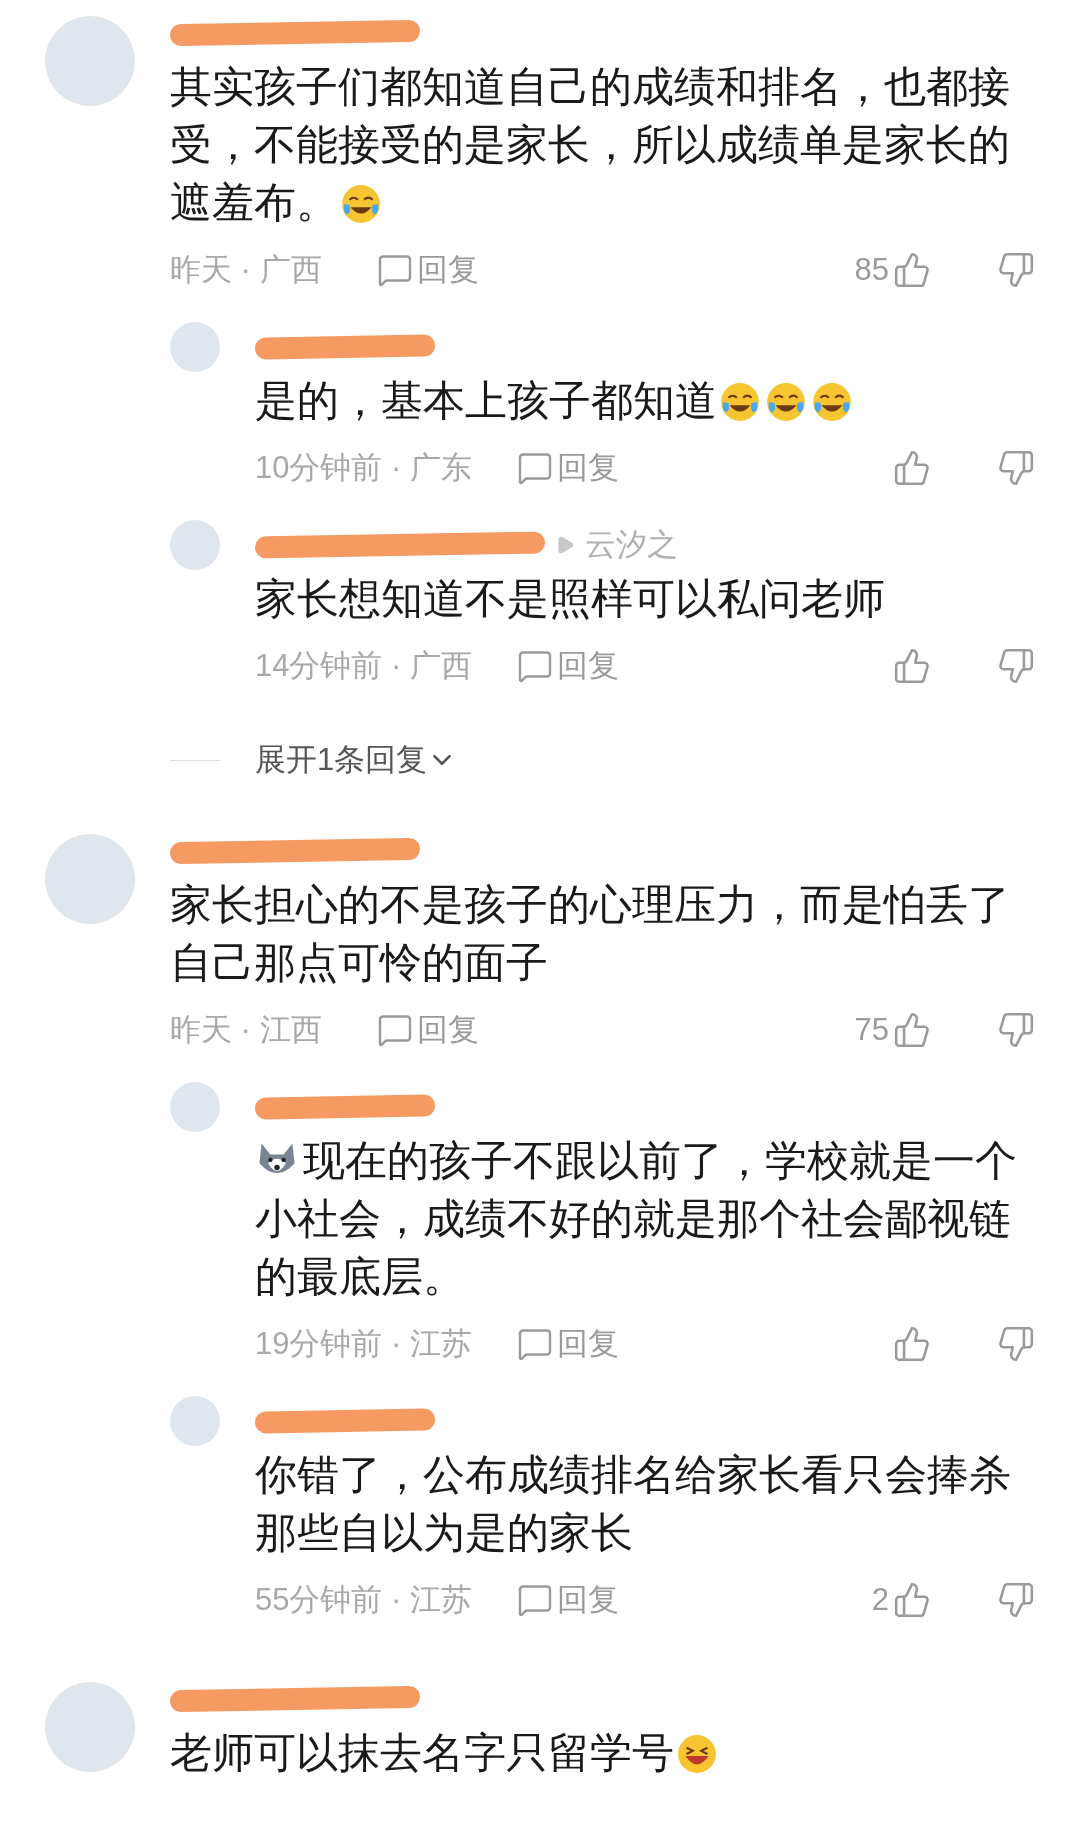  What do you see at coordinates (570, 599) in the screenshot?
I see `comment-text: 家长想知道不是照样可以私问老师` at bounding box center [570, 599].